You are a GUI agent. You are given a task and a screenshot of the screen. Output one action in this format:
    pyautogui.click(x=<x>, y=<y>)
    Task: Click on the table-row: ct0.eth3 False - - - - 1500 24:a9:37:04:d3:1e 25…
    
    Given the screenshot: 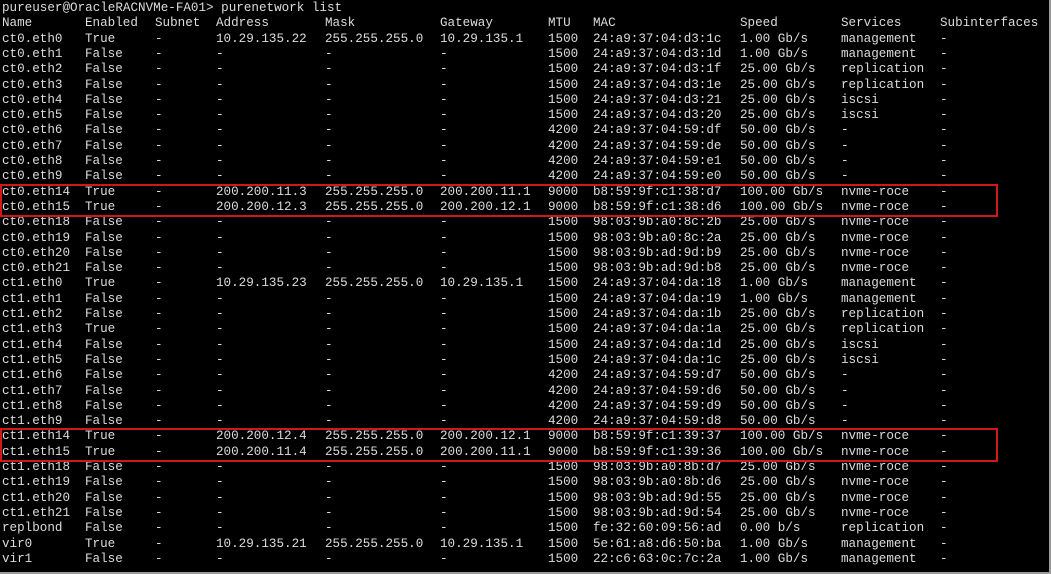 What is the action you would take?
    pyautogui.click(x=522, y=85)
    